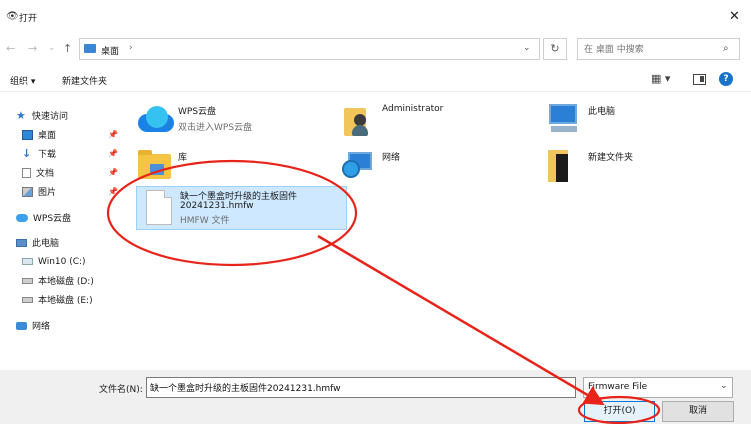  What do you see at coordinates (726, 79) in the screenshot?
I see `help-icon: ?` at bounding box center [726, 79].